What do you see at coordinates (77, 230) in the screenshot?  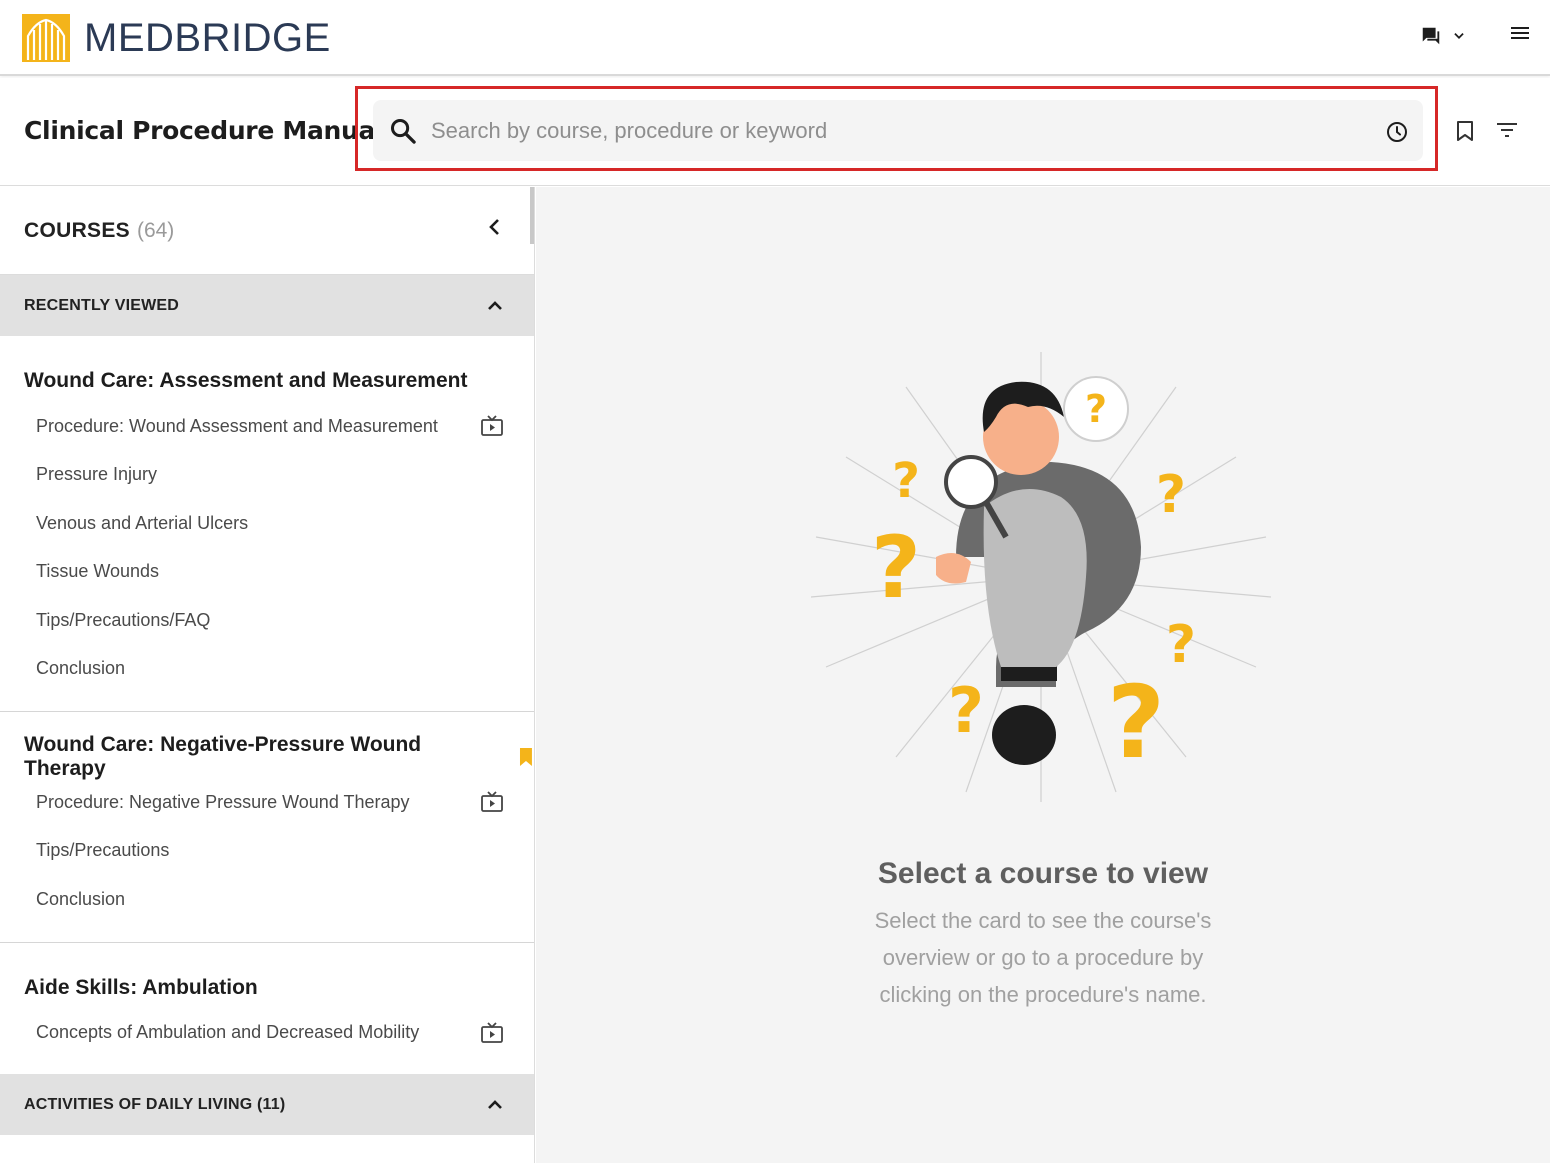 I see `courses-label: COURSES` at bounding box center [77, 230].